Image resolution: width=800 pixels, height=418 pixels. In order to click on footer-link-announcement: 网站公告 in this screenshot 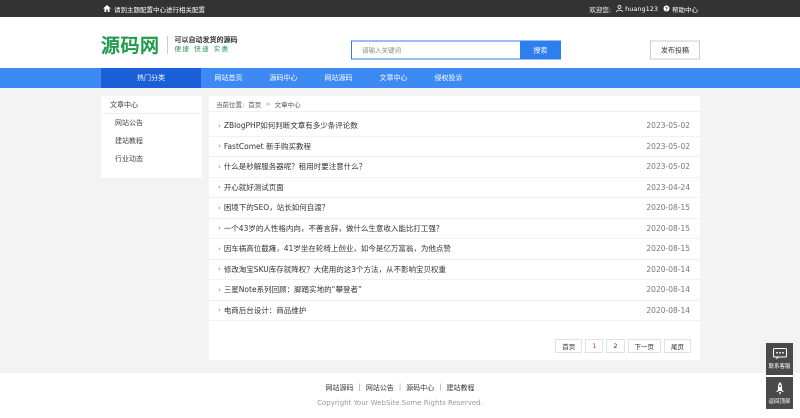, I will do `click(380, 388)`.